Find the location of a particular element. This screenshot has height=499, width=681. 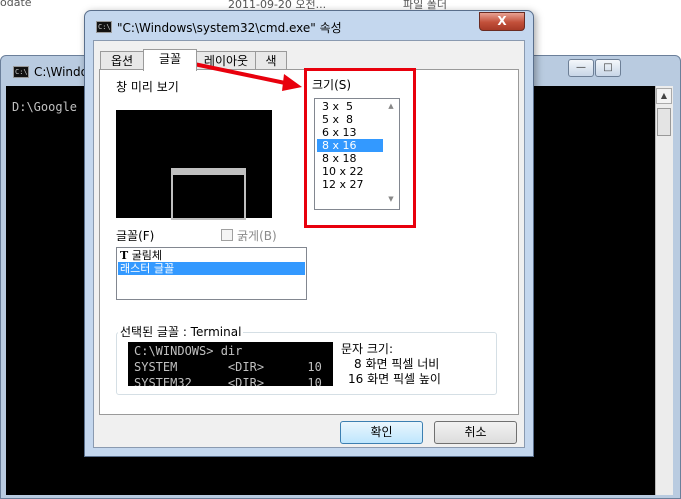

sample-line: SYSTEM <DIR> 10 is located at coordinates (228, 367).